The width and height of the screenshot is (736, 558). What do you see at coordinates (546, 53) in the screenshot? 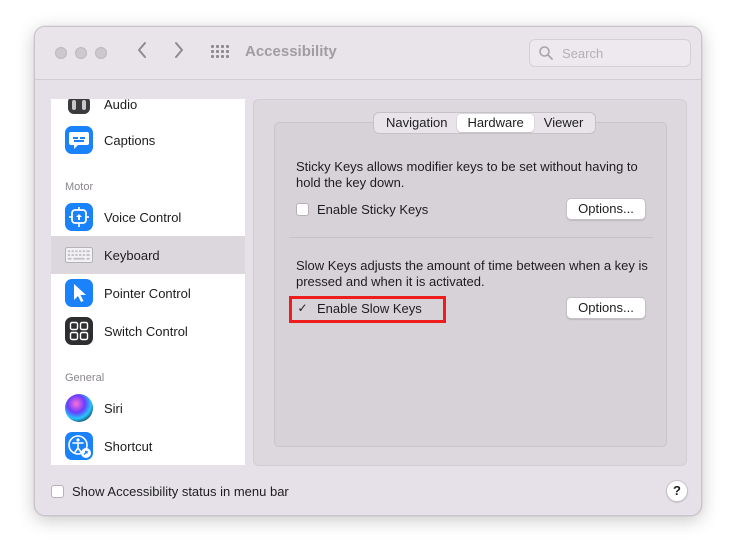
I see `search-icon` at bounding box center [546, 53].